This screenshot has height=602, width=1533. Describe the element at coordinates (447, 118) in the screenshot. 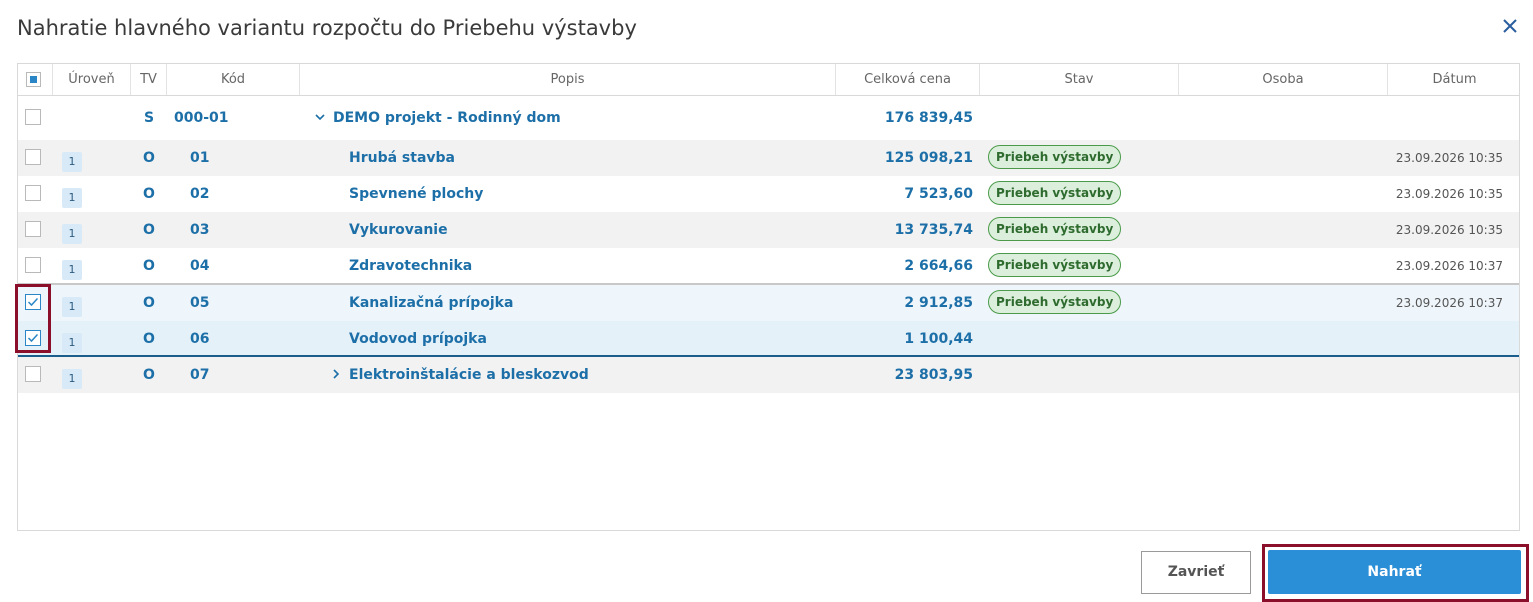

I see `row-description: DEMO projekt - Rodinný dom` at that location.